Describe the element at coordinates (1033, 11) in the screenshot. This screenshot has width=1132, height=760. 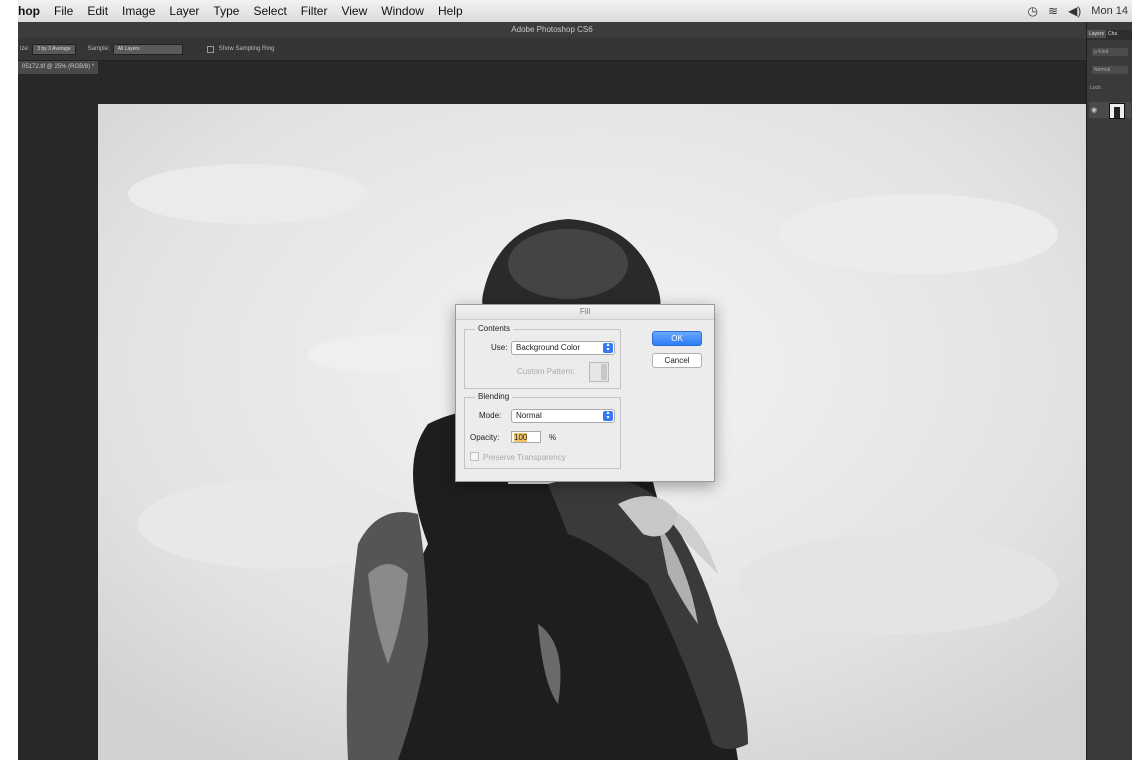
I see `time-machine-icon: ◷` at that location.